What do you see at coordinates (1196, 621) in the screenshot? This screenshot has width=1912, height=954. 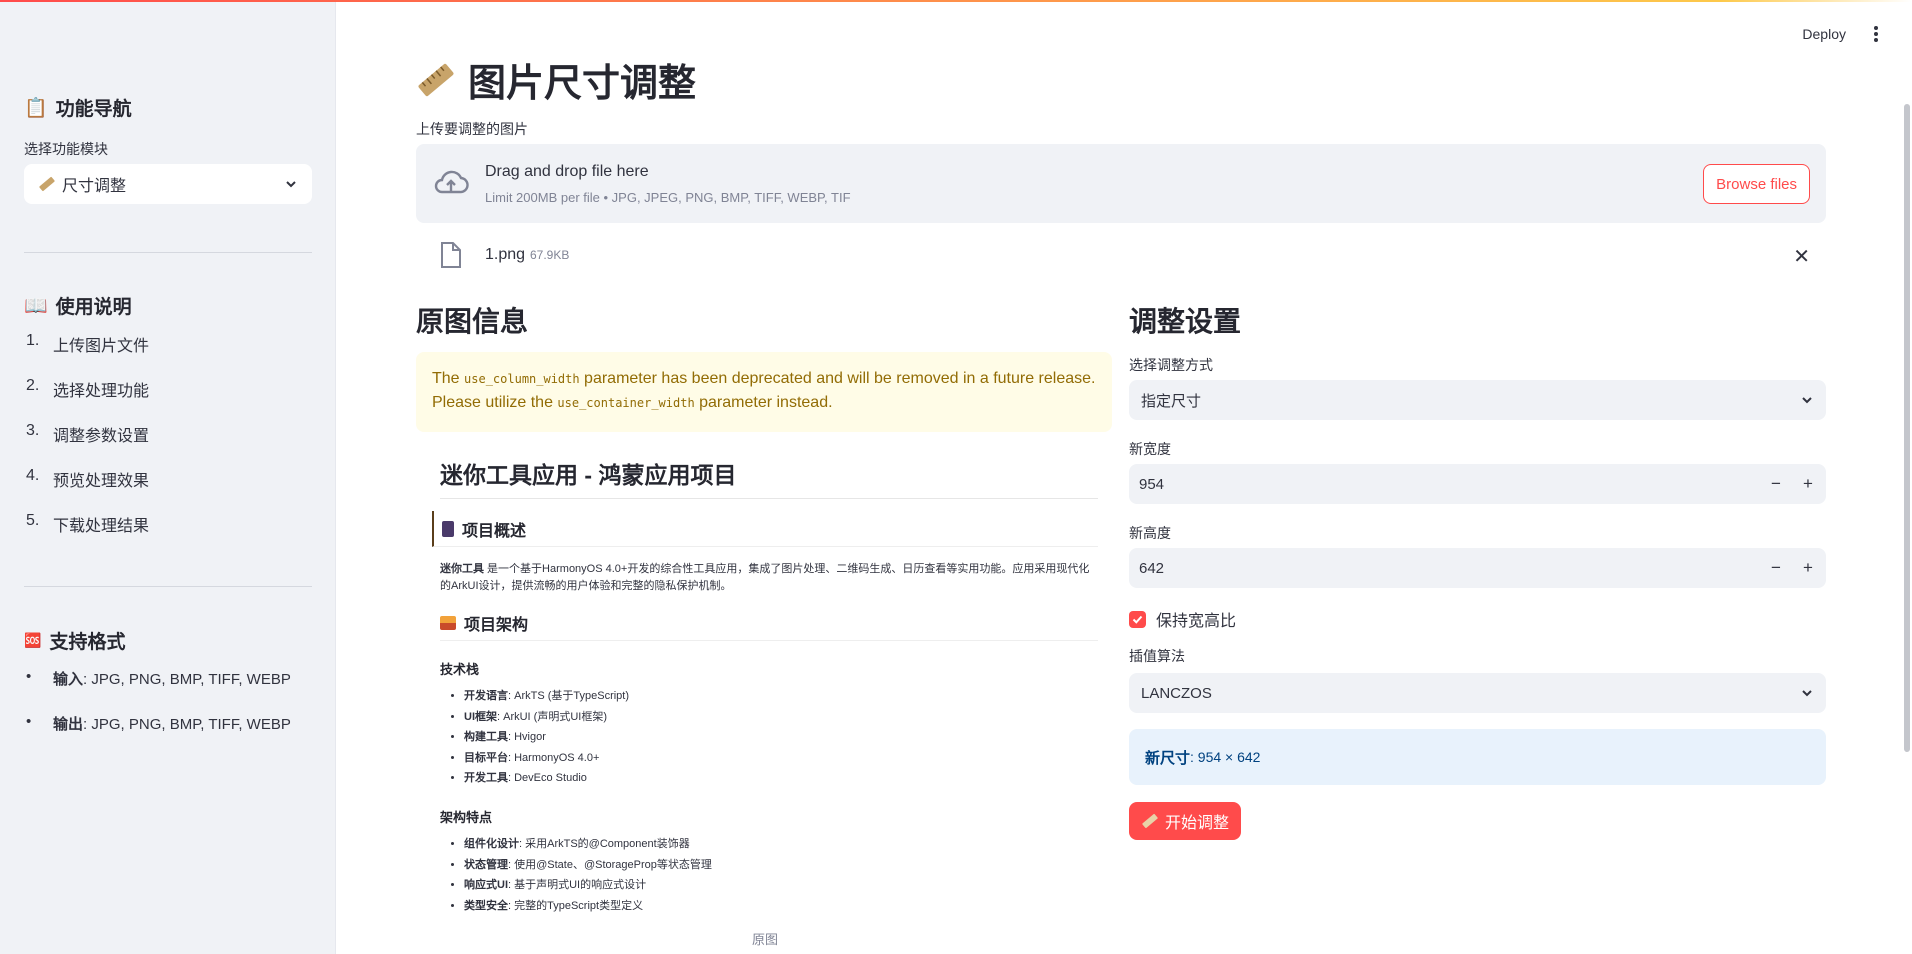 I see `keep-ratio-label: 保持宽高比` at bounding box center [1196, 621].